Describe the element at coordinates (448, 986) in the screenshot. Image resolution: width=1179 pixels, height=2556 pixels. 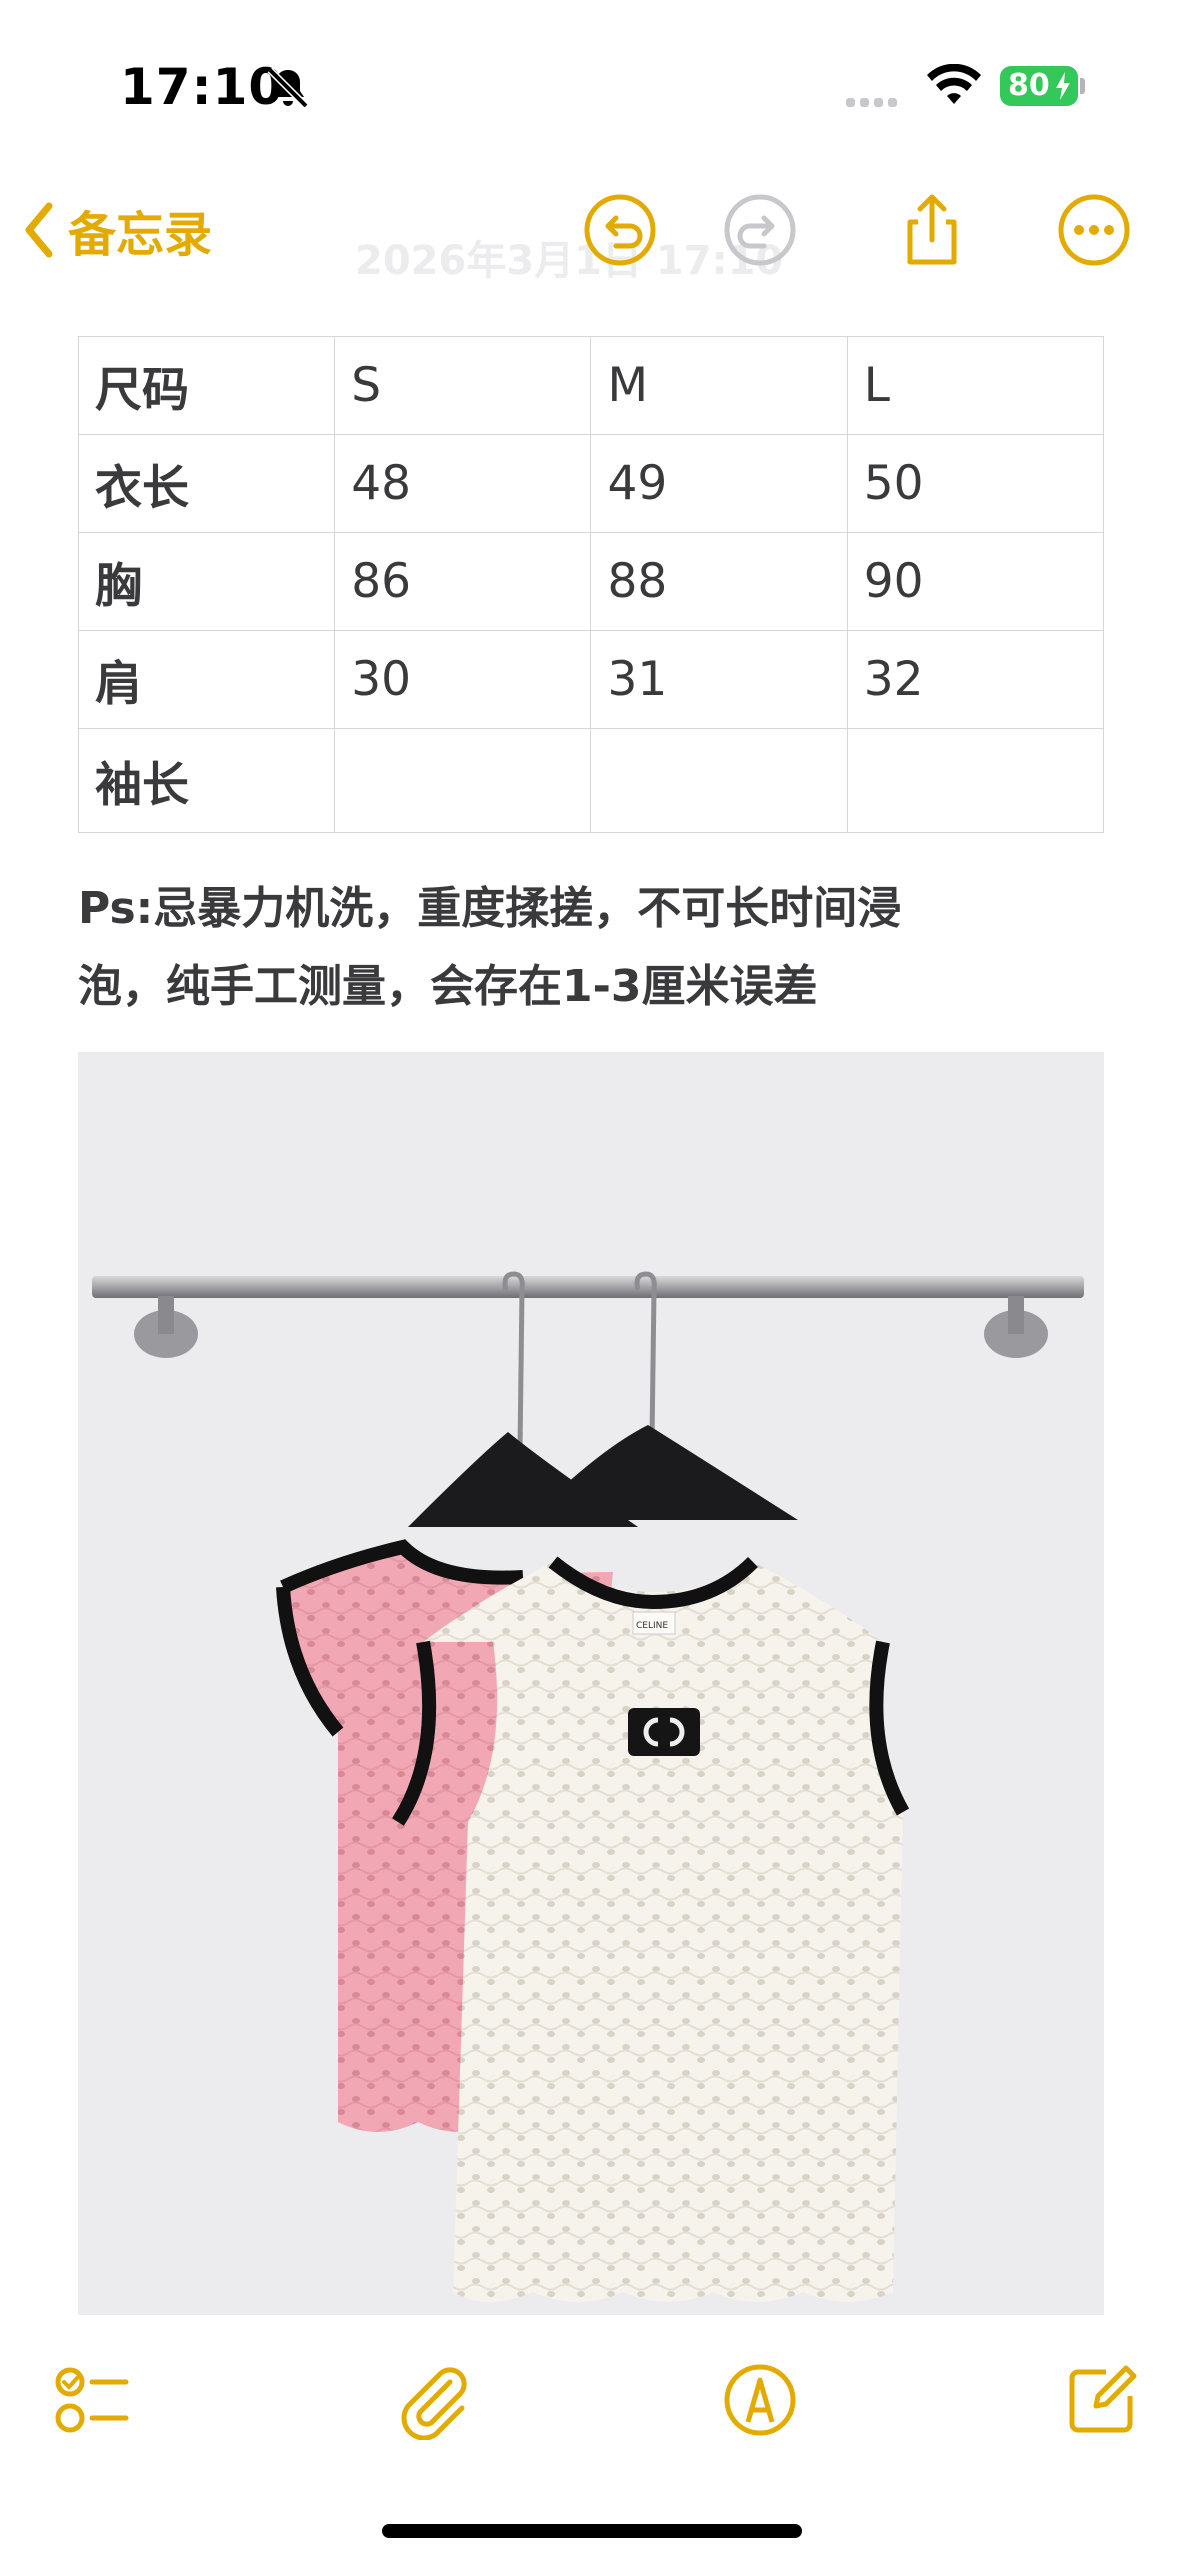
I see `note-line: 泡，纯手工测量，会存在1-3厘米误差` at that location.